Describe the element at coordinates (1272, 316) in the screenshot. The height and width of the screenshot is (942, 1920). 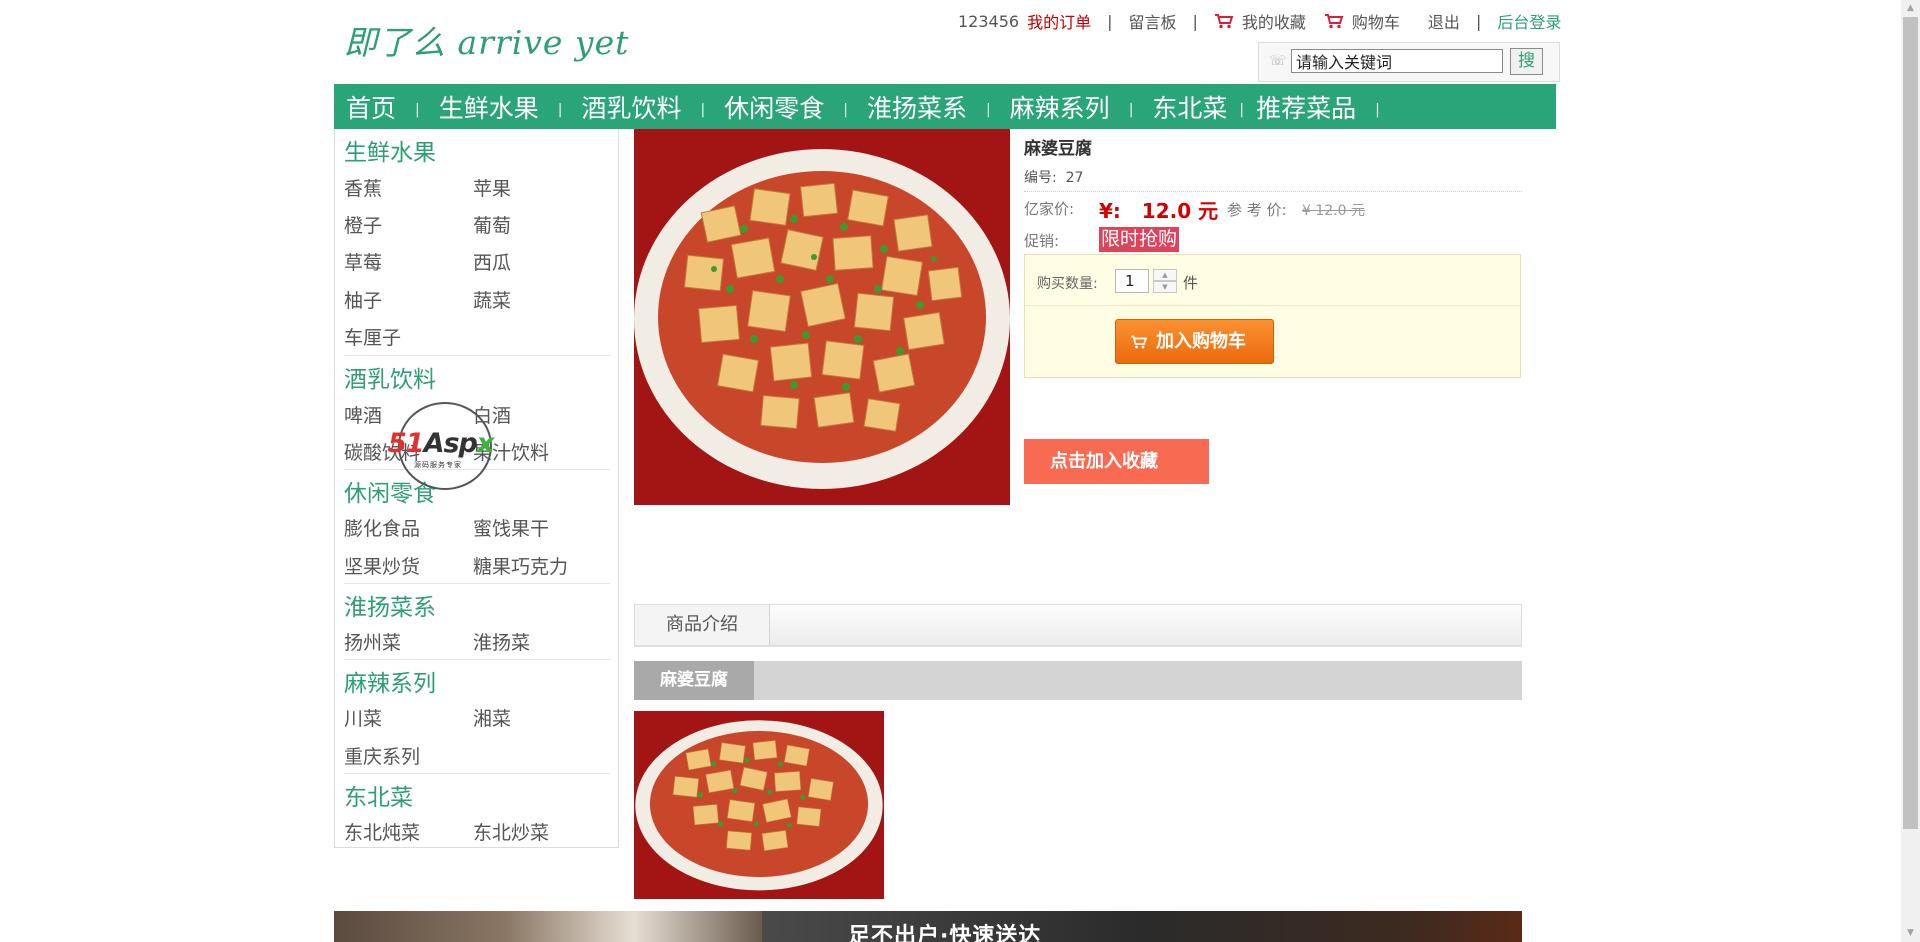
I see `buy-box: 购买数量: 1 ▲ ▼ 件 加入购物车` at that location.